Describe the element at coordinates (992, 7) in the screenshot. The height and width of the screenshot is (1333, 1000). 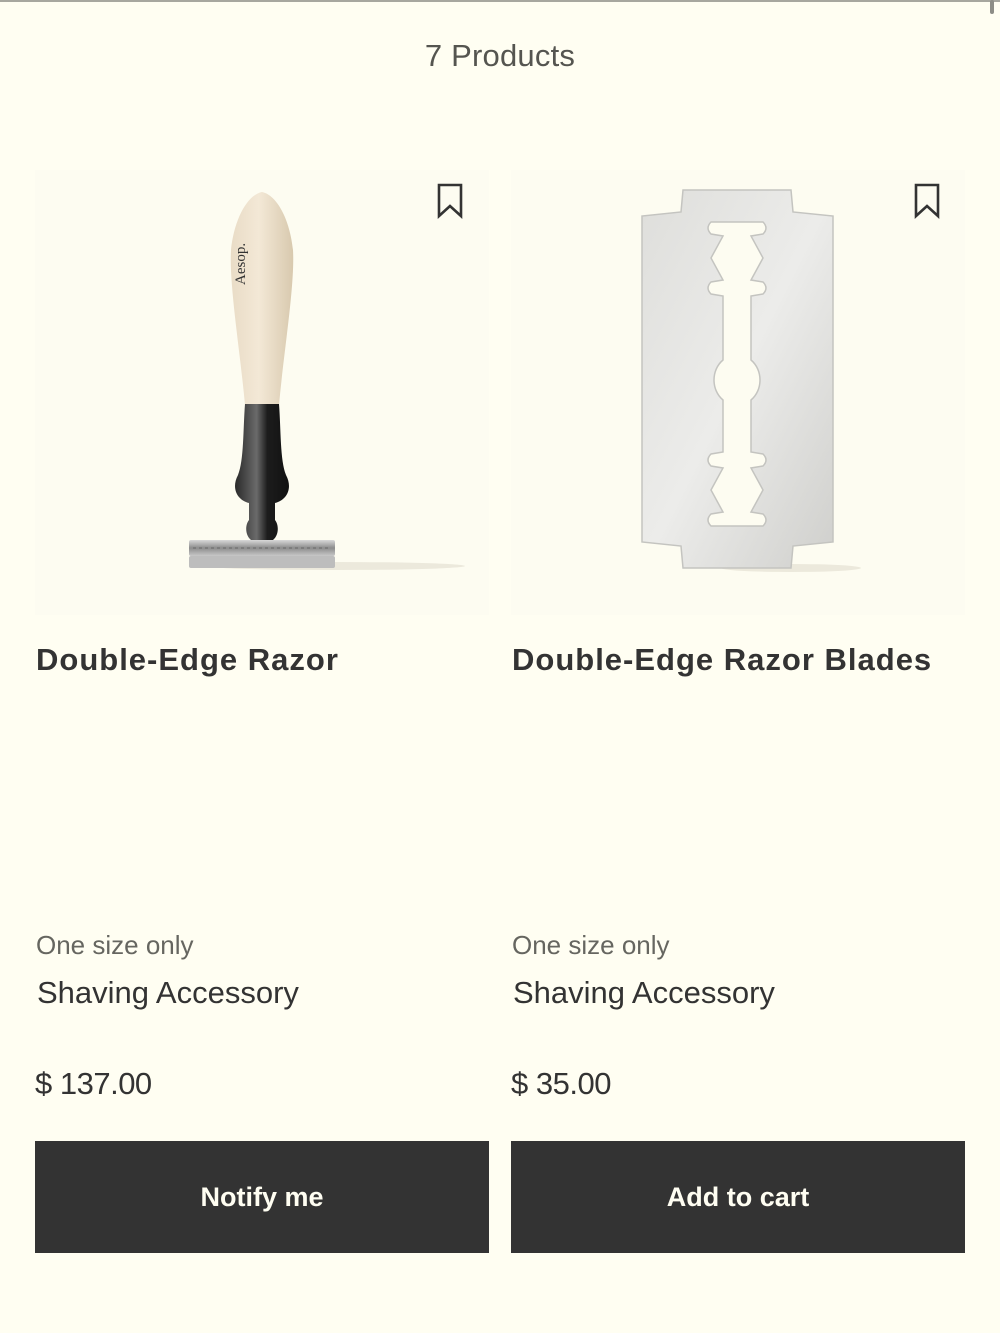
I see `scrollbar-thumb` at that location.